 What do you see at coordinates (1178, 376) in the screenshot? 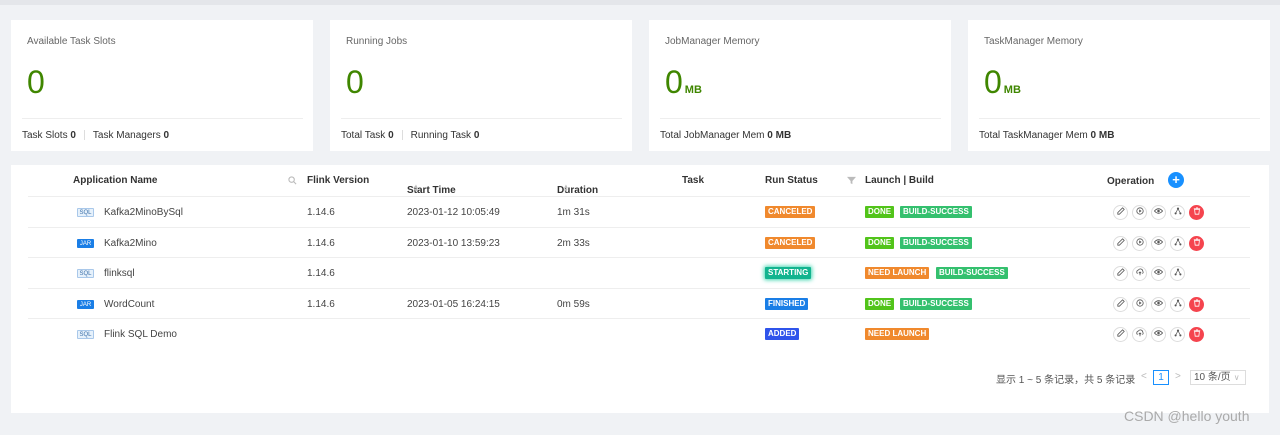
I see `next-page-button: >` at bounding box center [1178, 376].